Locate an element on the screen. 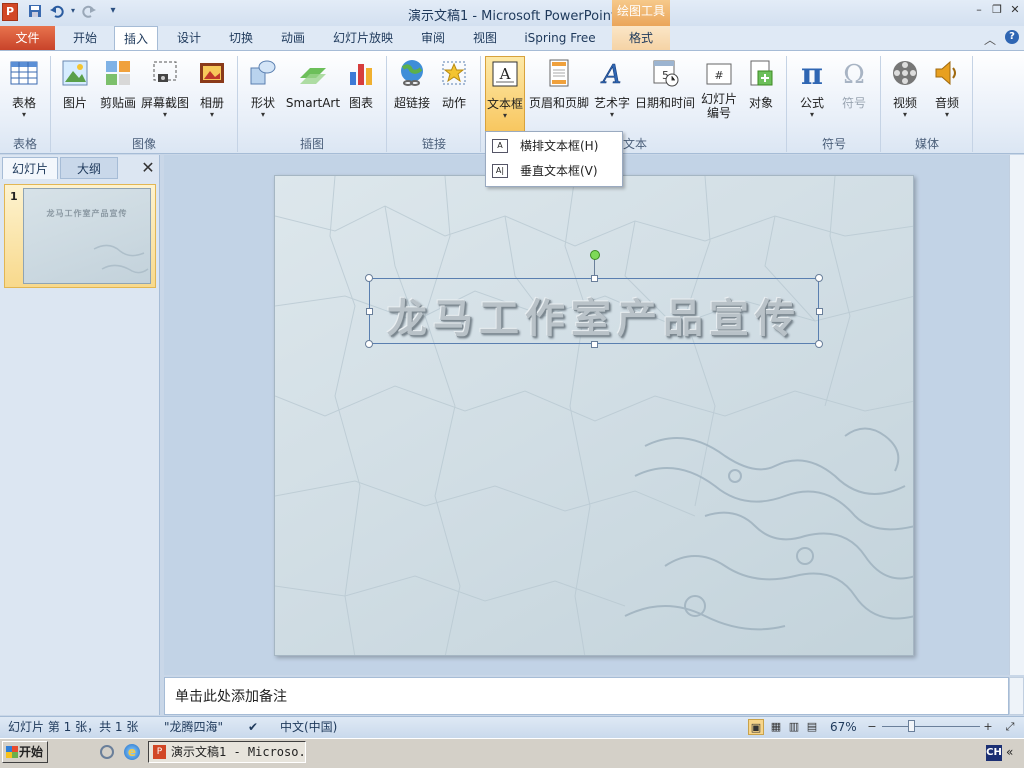 Image resolution: width=1024 pixels, height=768 pixels. omega-icon: Ω is located at coordinates (854, 74).